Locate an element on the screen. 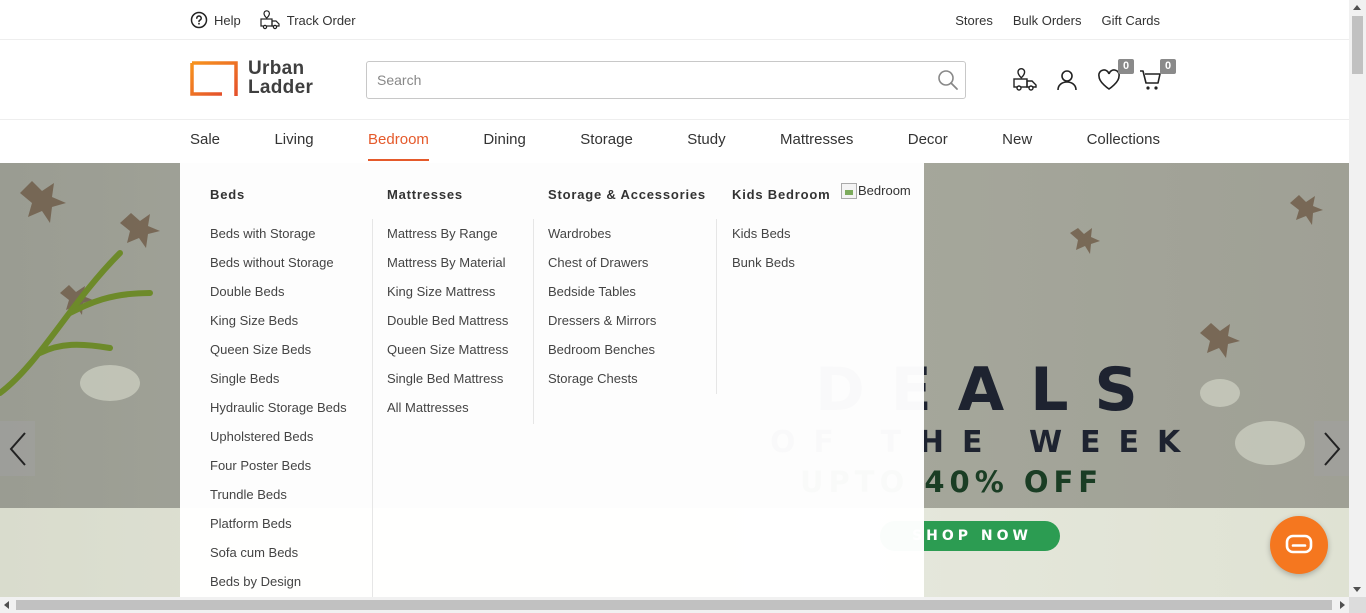 The image size is (1366, 613). chat-widget-button is located at coordinates (1299, 545).